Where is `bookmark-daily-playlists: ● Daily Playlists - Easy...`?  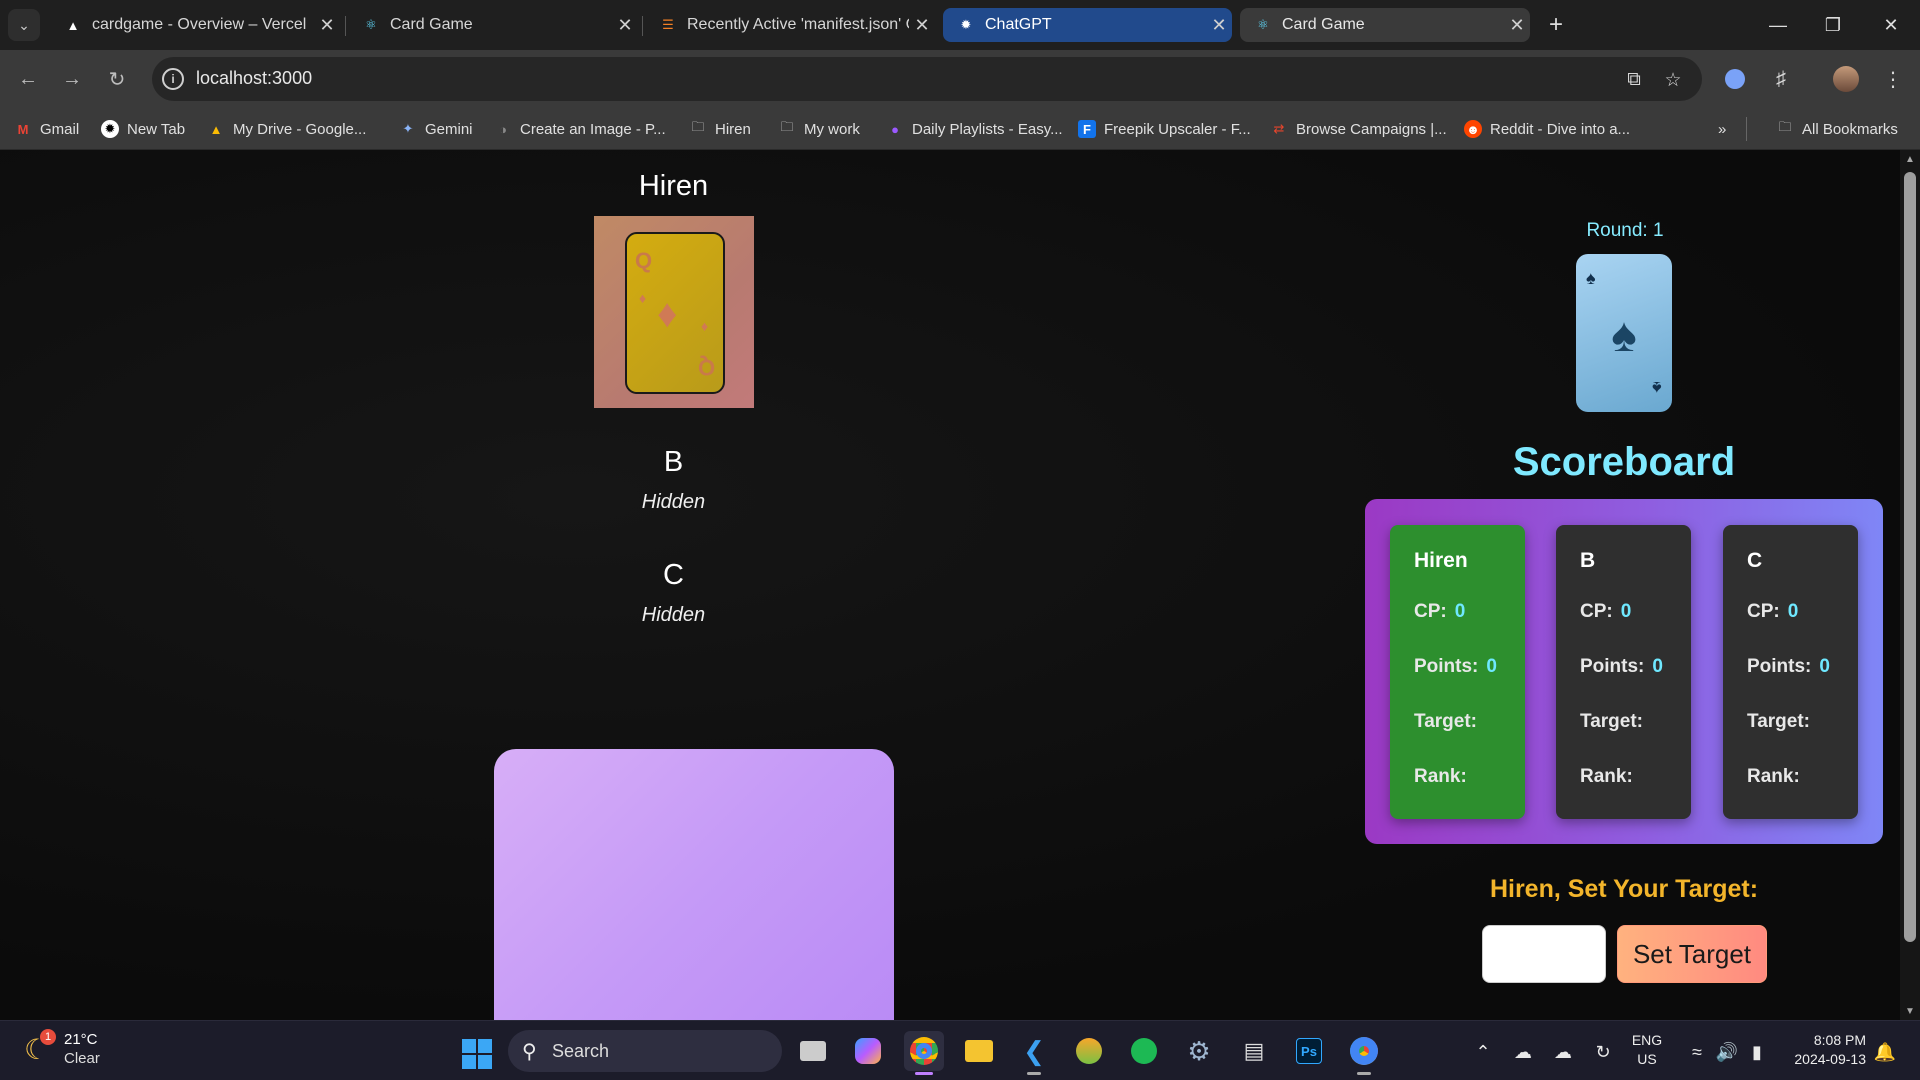 bookmark-daily-playlists: ● Daily Playlists - Easy... is located at coordinates (974, 129).